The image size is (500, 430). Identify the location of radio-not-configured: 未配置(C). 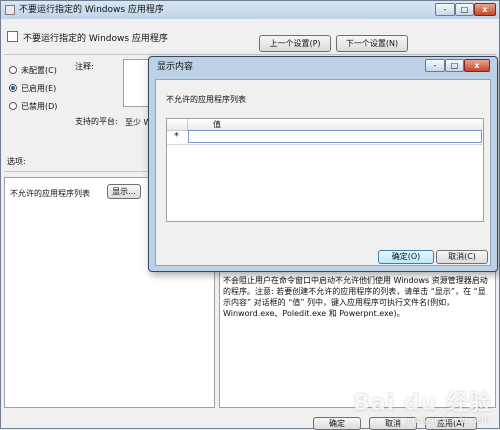
(39, 71).